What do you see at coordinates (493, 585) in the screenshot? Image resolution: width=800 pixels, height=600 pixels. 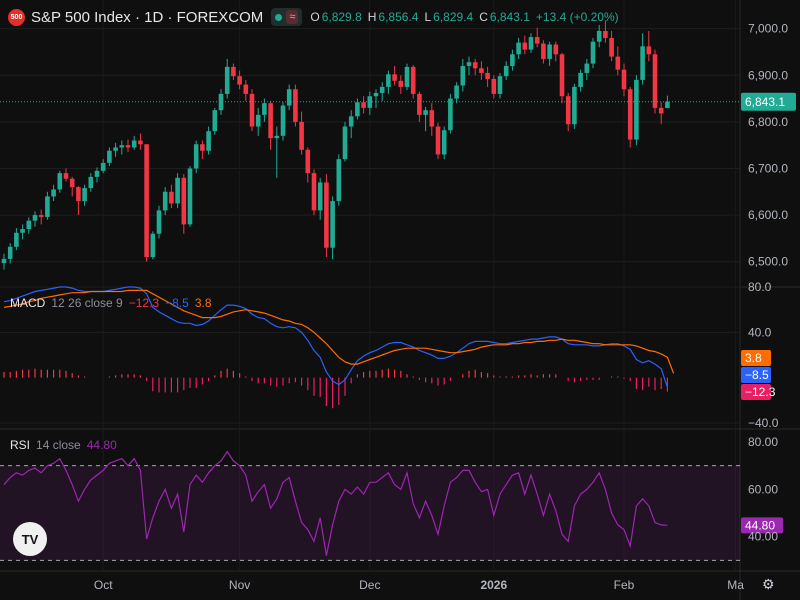 I see `x-tick-label: 2026` at bounding box center [493, 585].